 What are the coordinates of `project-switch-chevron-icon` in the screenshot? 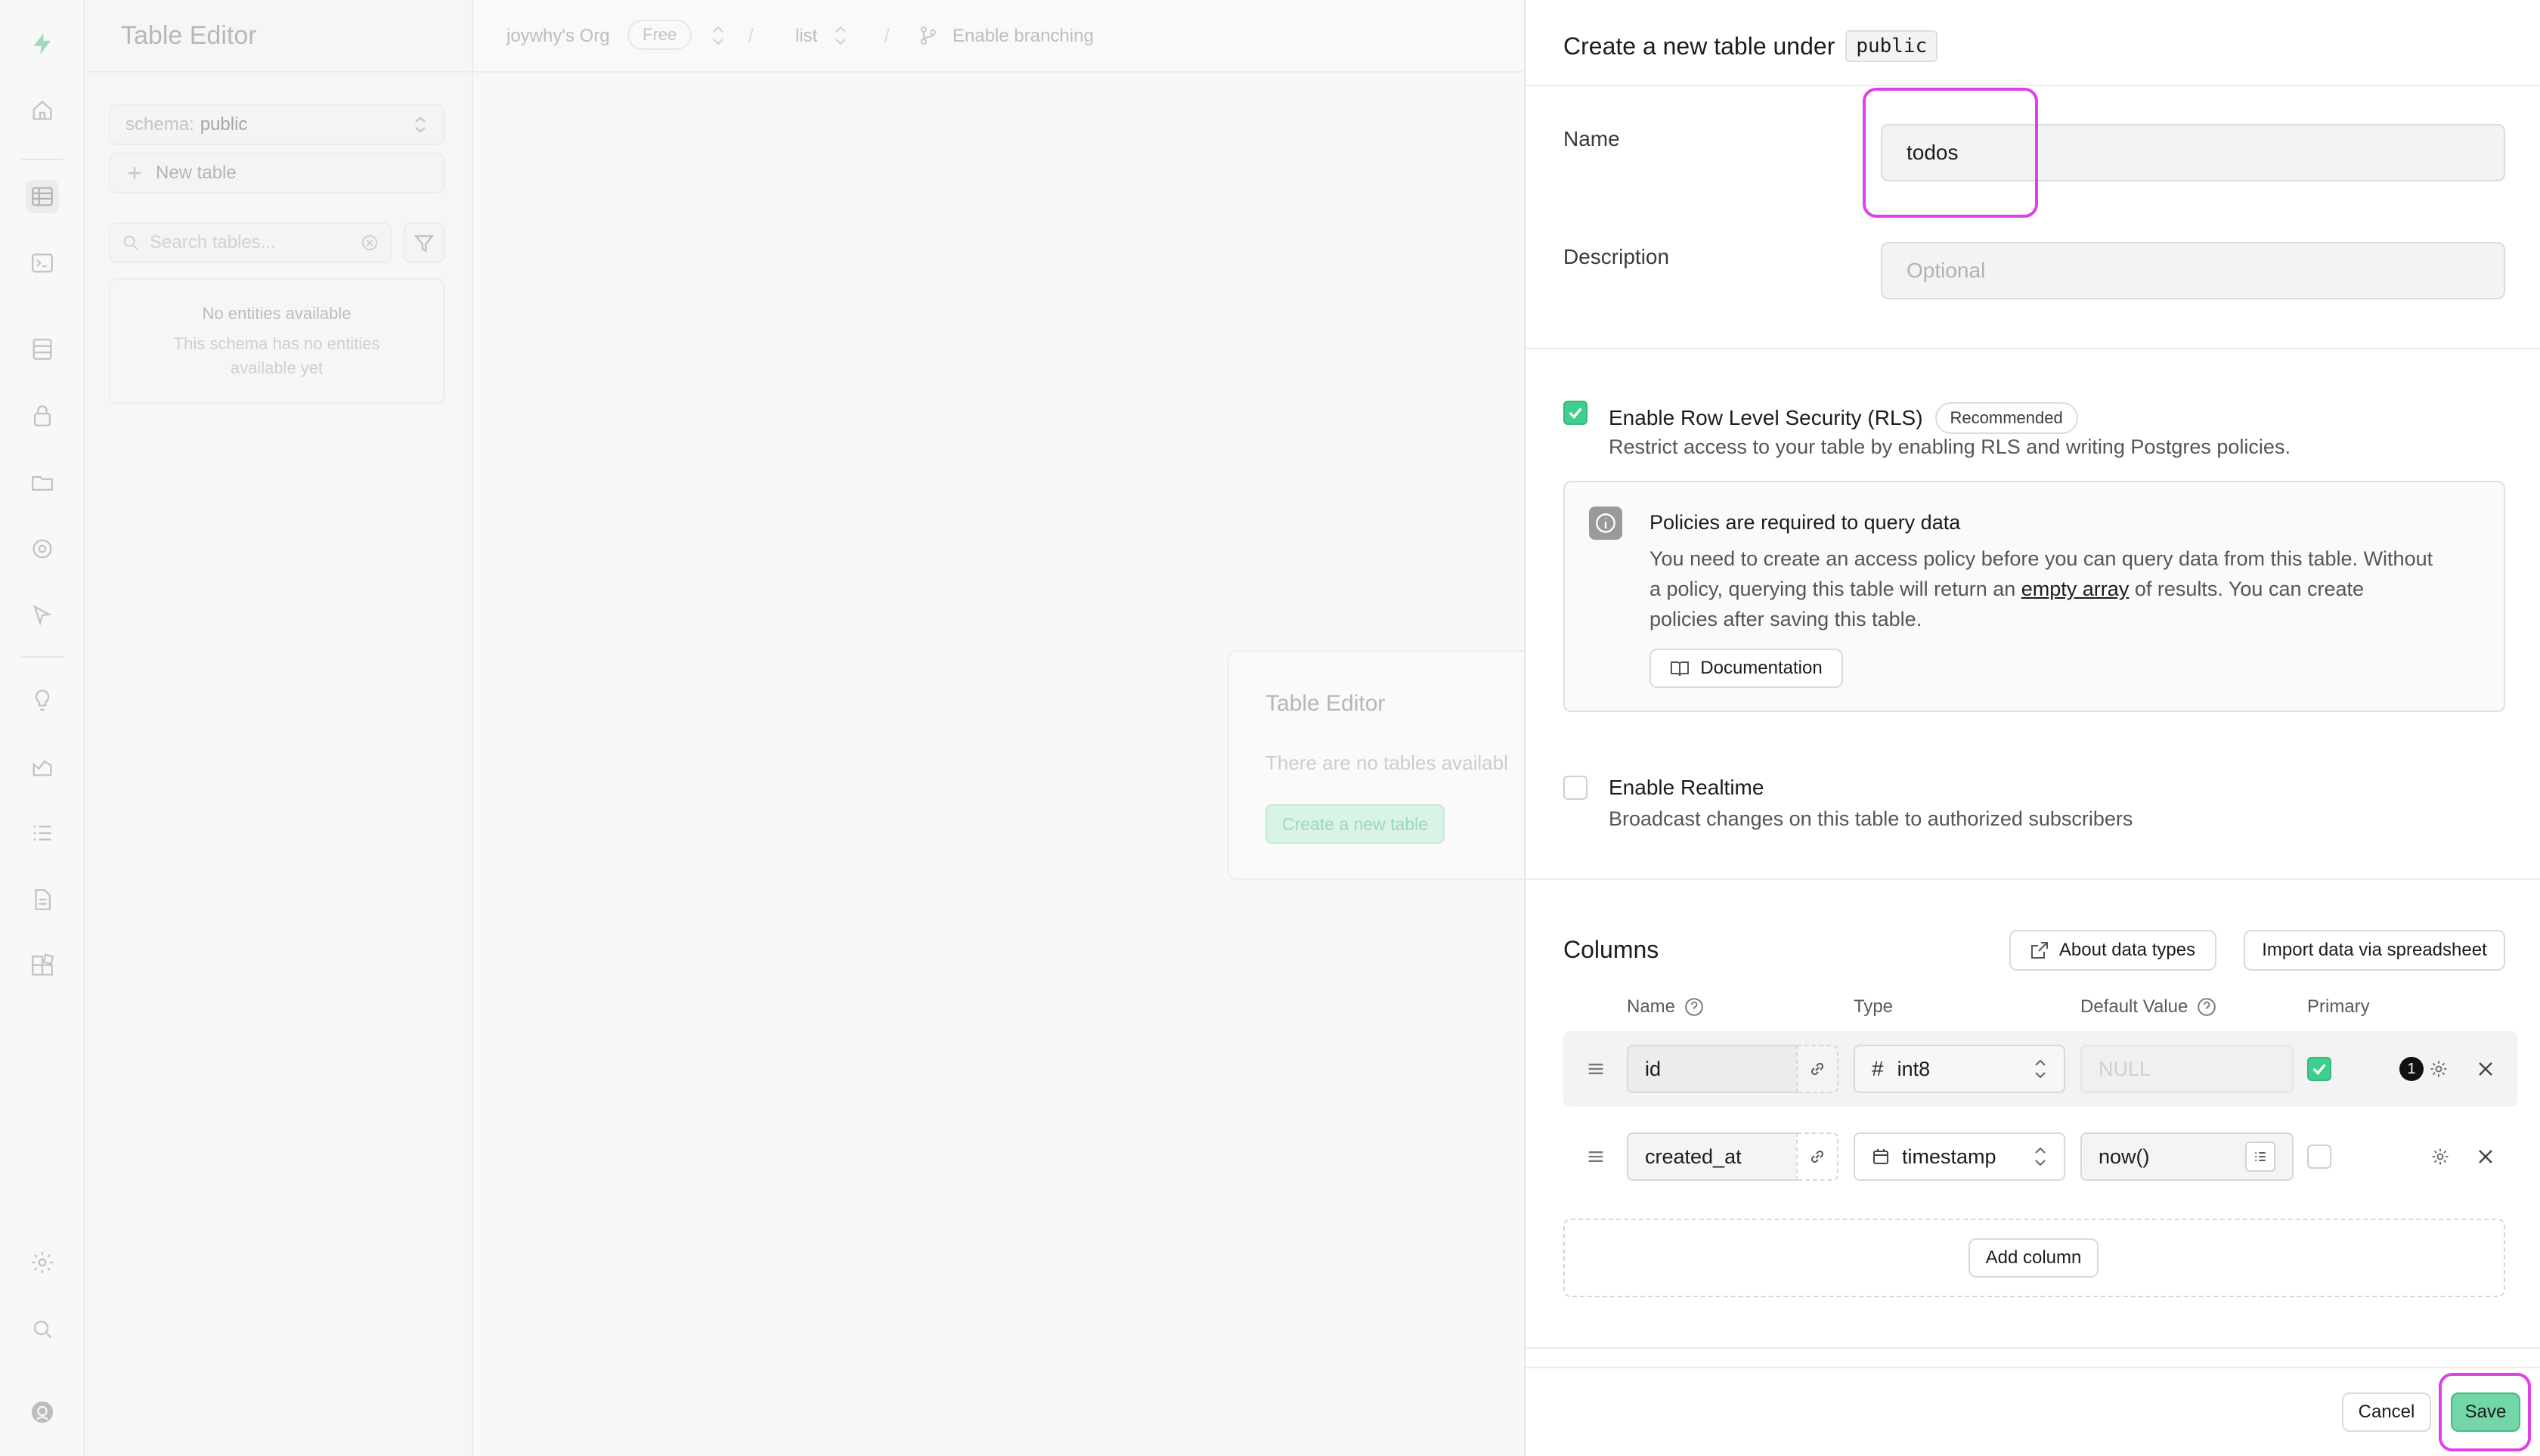 It's located at (841, 35).